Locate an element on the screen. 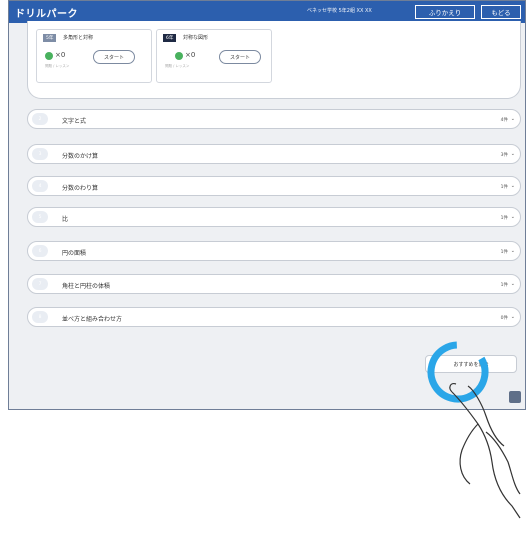 The width and height of the screenshot is (526, 546). unit-title: 対称な図形 is located at coordinates (196, 38).